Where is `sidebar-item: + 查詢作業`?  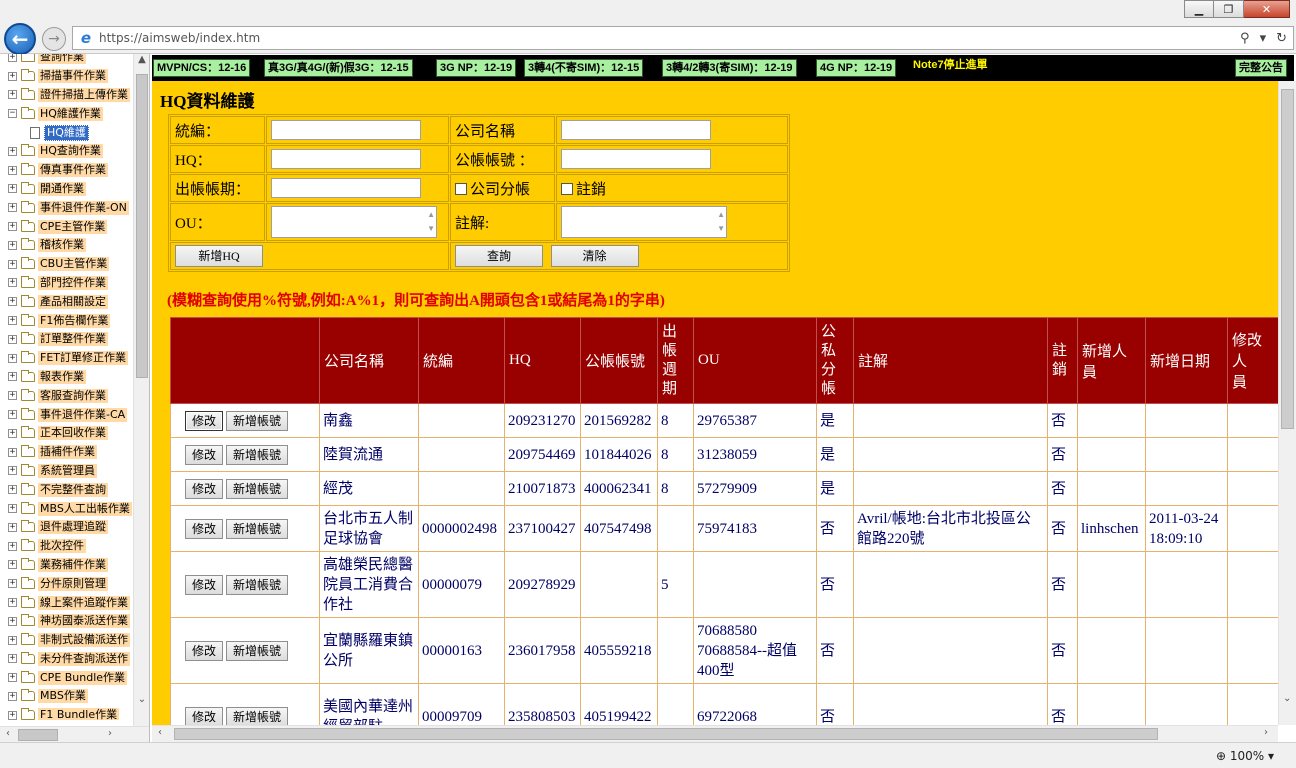
sidebar-item: + 查詢作業 is located at coordinates (66, 60).